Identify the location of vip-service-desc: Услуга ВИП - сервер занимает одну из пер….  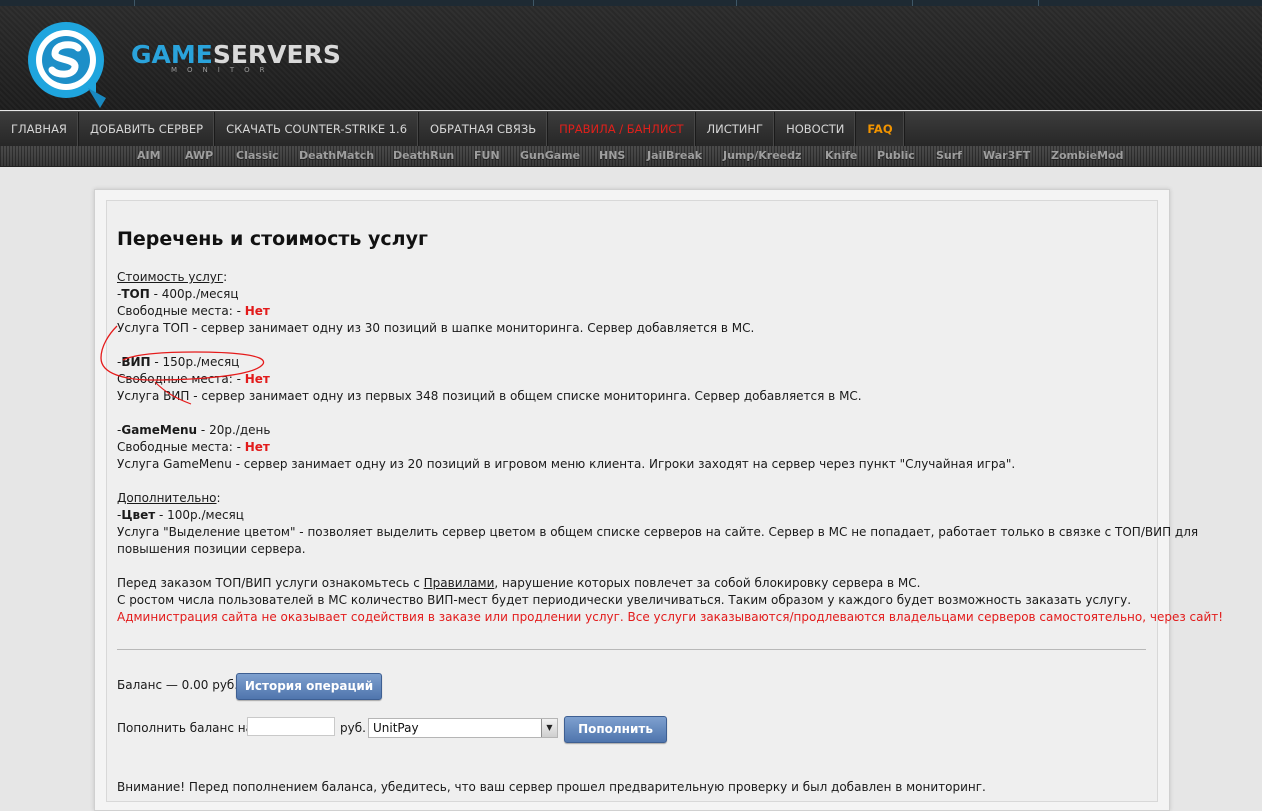
(489, 396).